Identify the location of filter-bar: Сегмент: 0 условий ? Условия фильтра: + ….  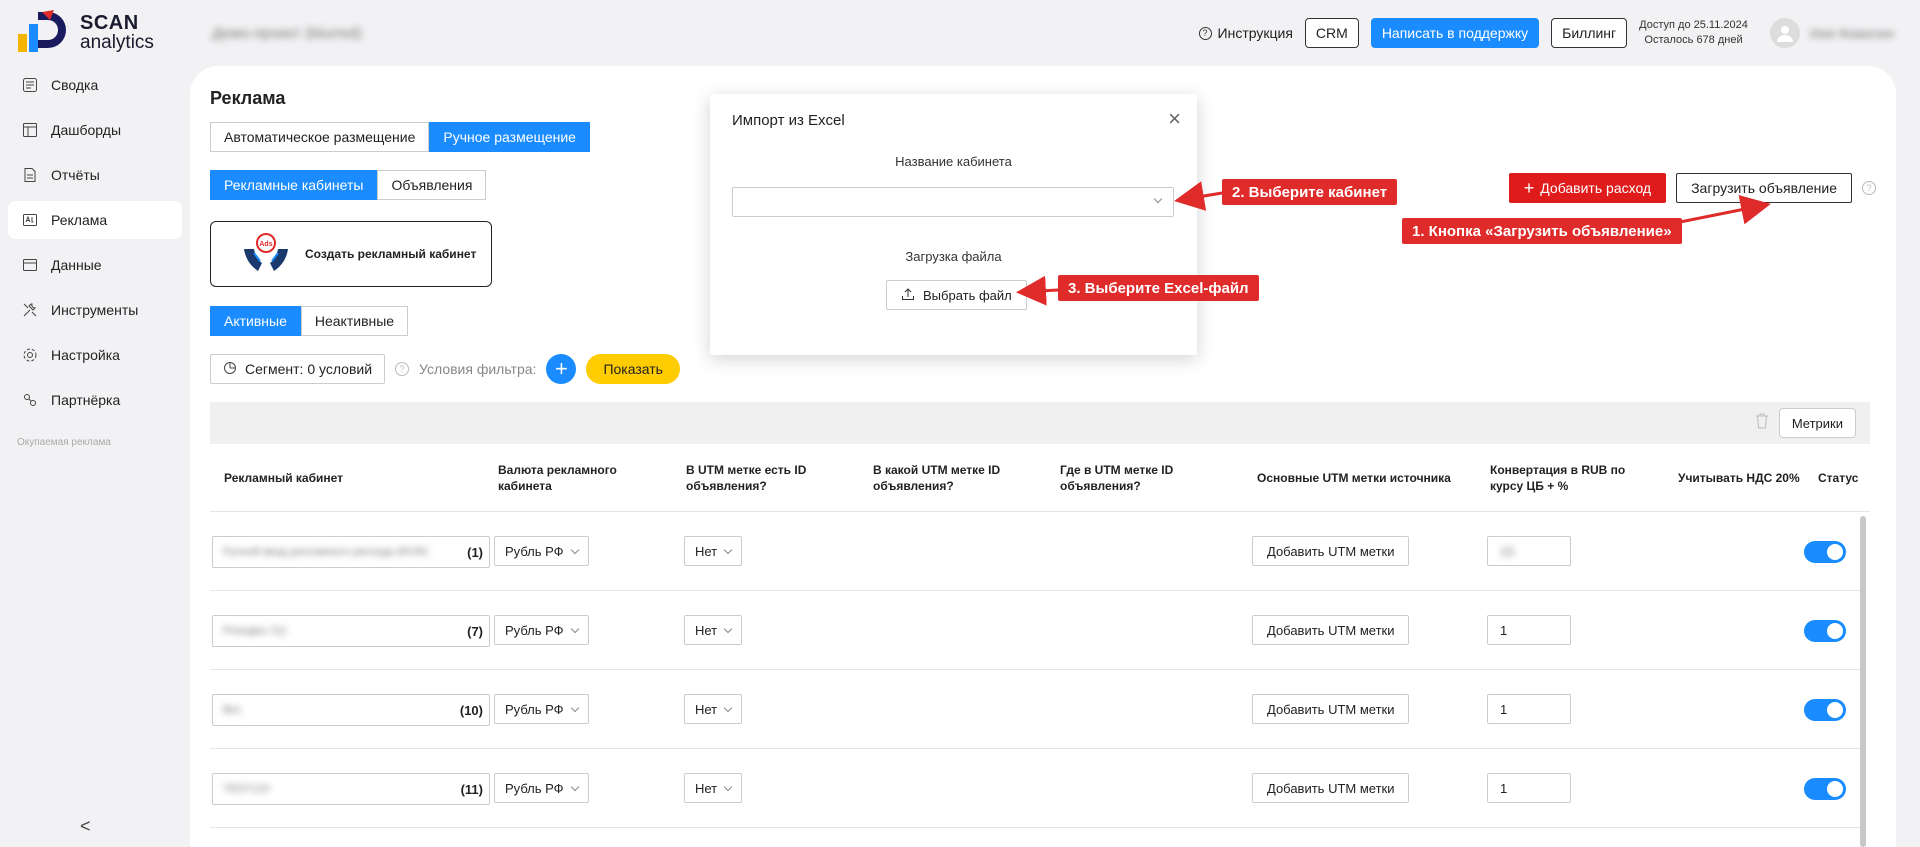
(445, 369).